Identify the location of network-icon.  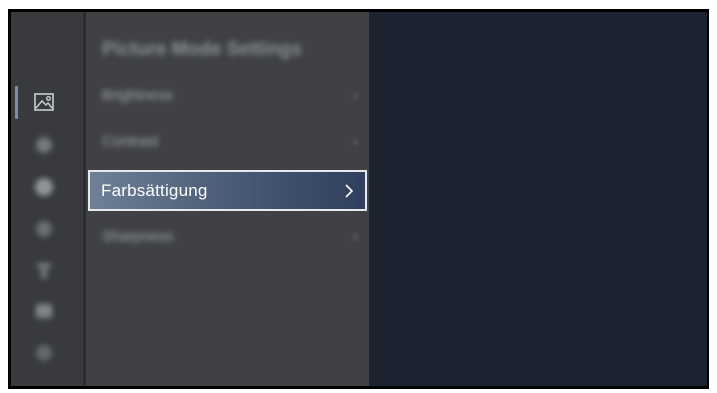
(44, 229).